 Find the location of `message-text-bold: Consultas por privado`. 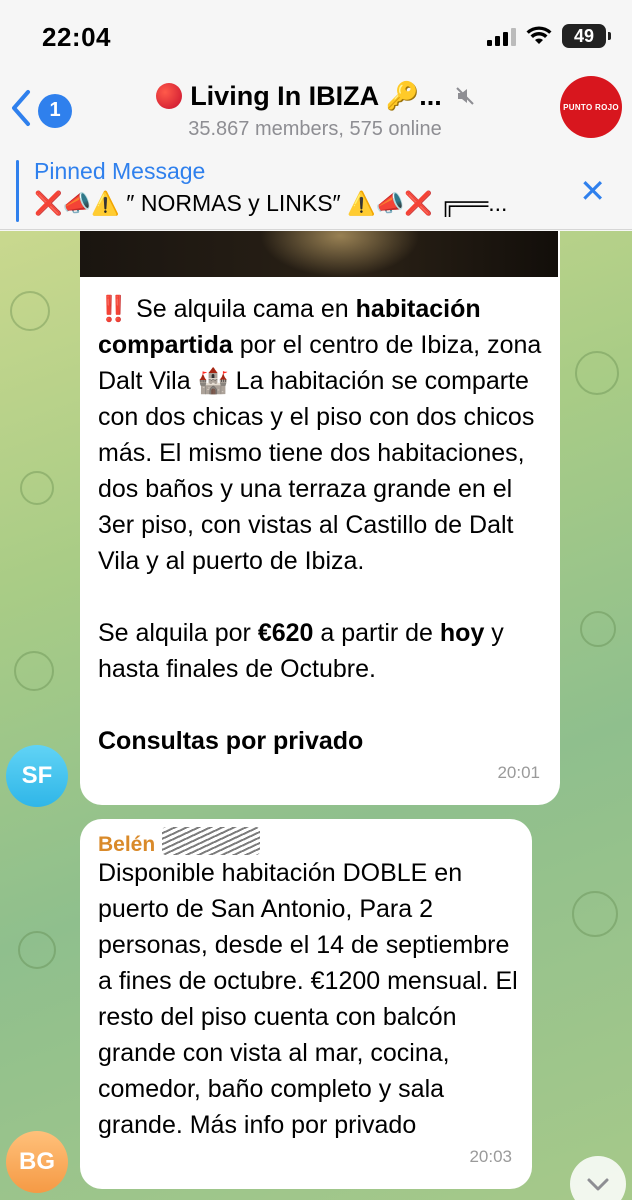

message-text-bold: Consultas por privado is located at coordinates (231, 741).